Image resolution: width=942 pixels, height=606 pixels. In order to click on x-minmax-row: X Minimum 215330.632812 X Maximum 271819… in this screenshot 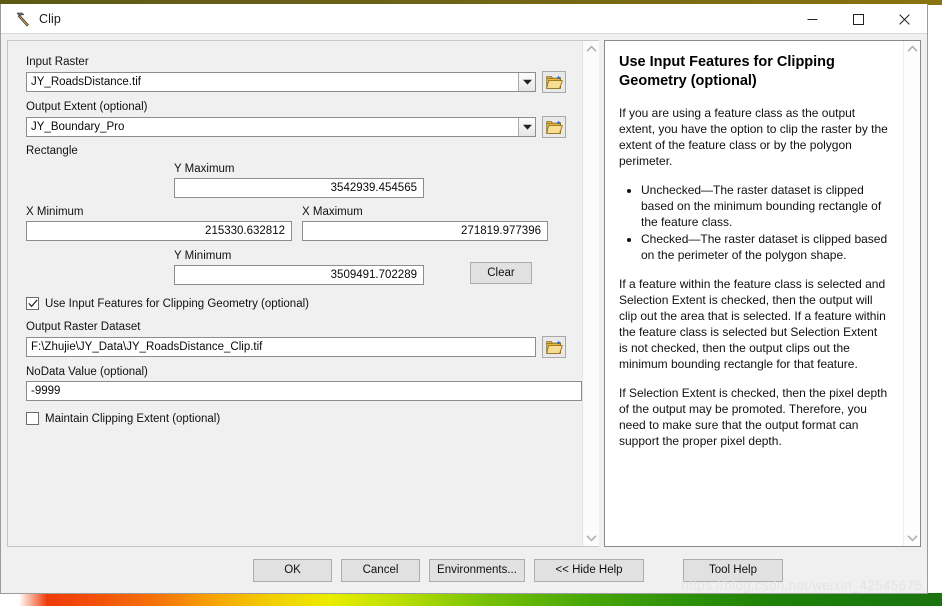, I will do `click(296, 223)`.